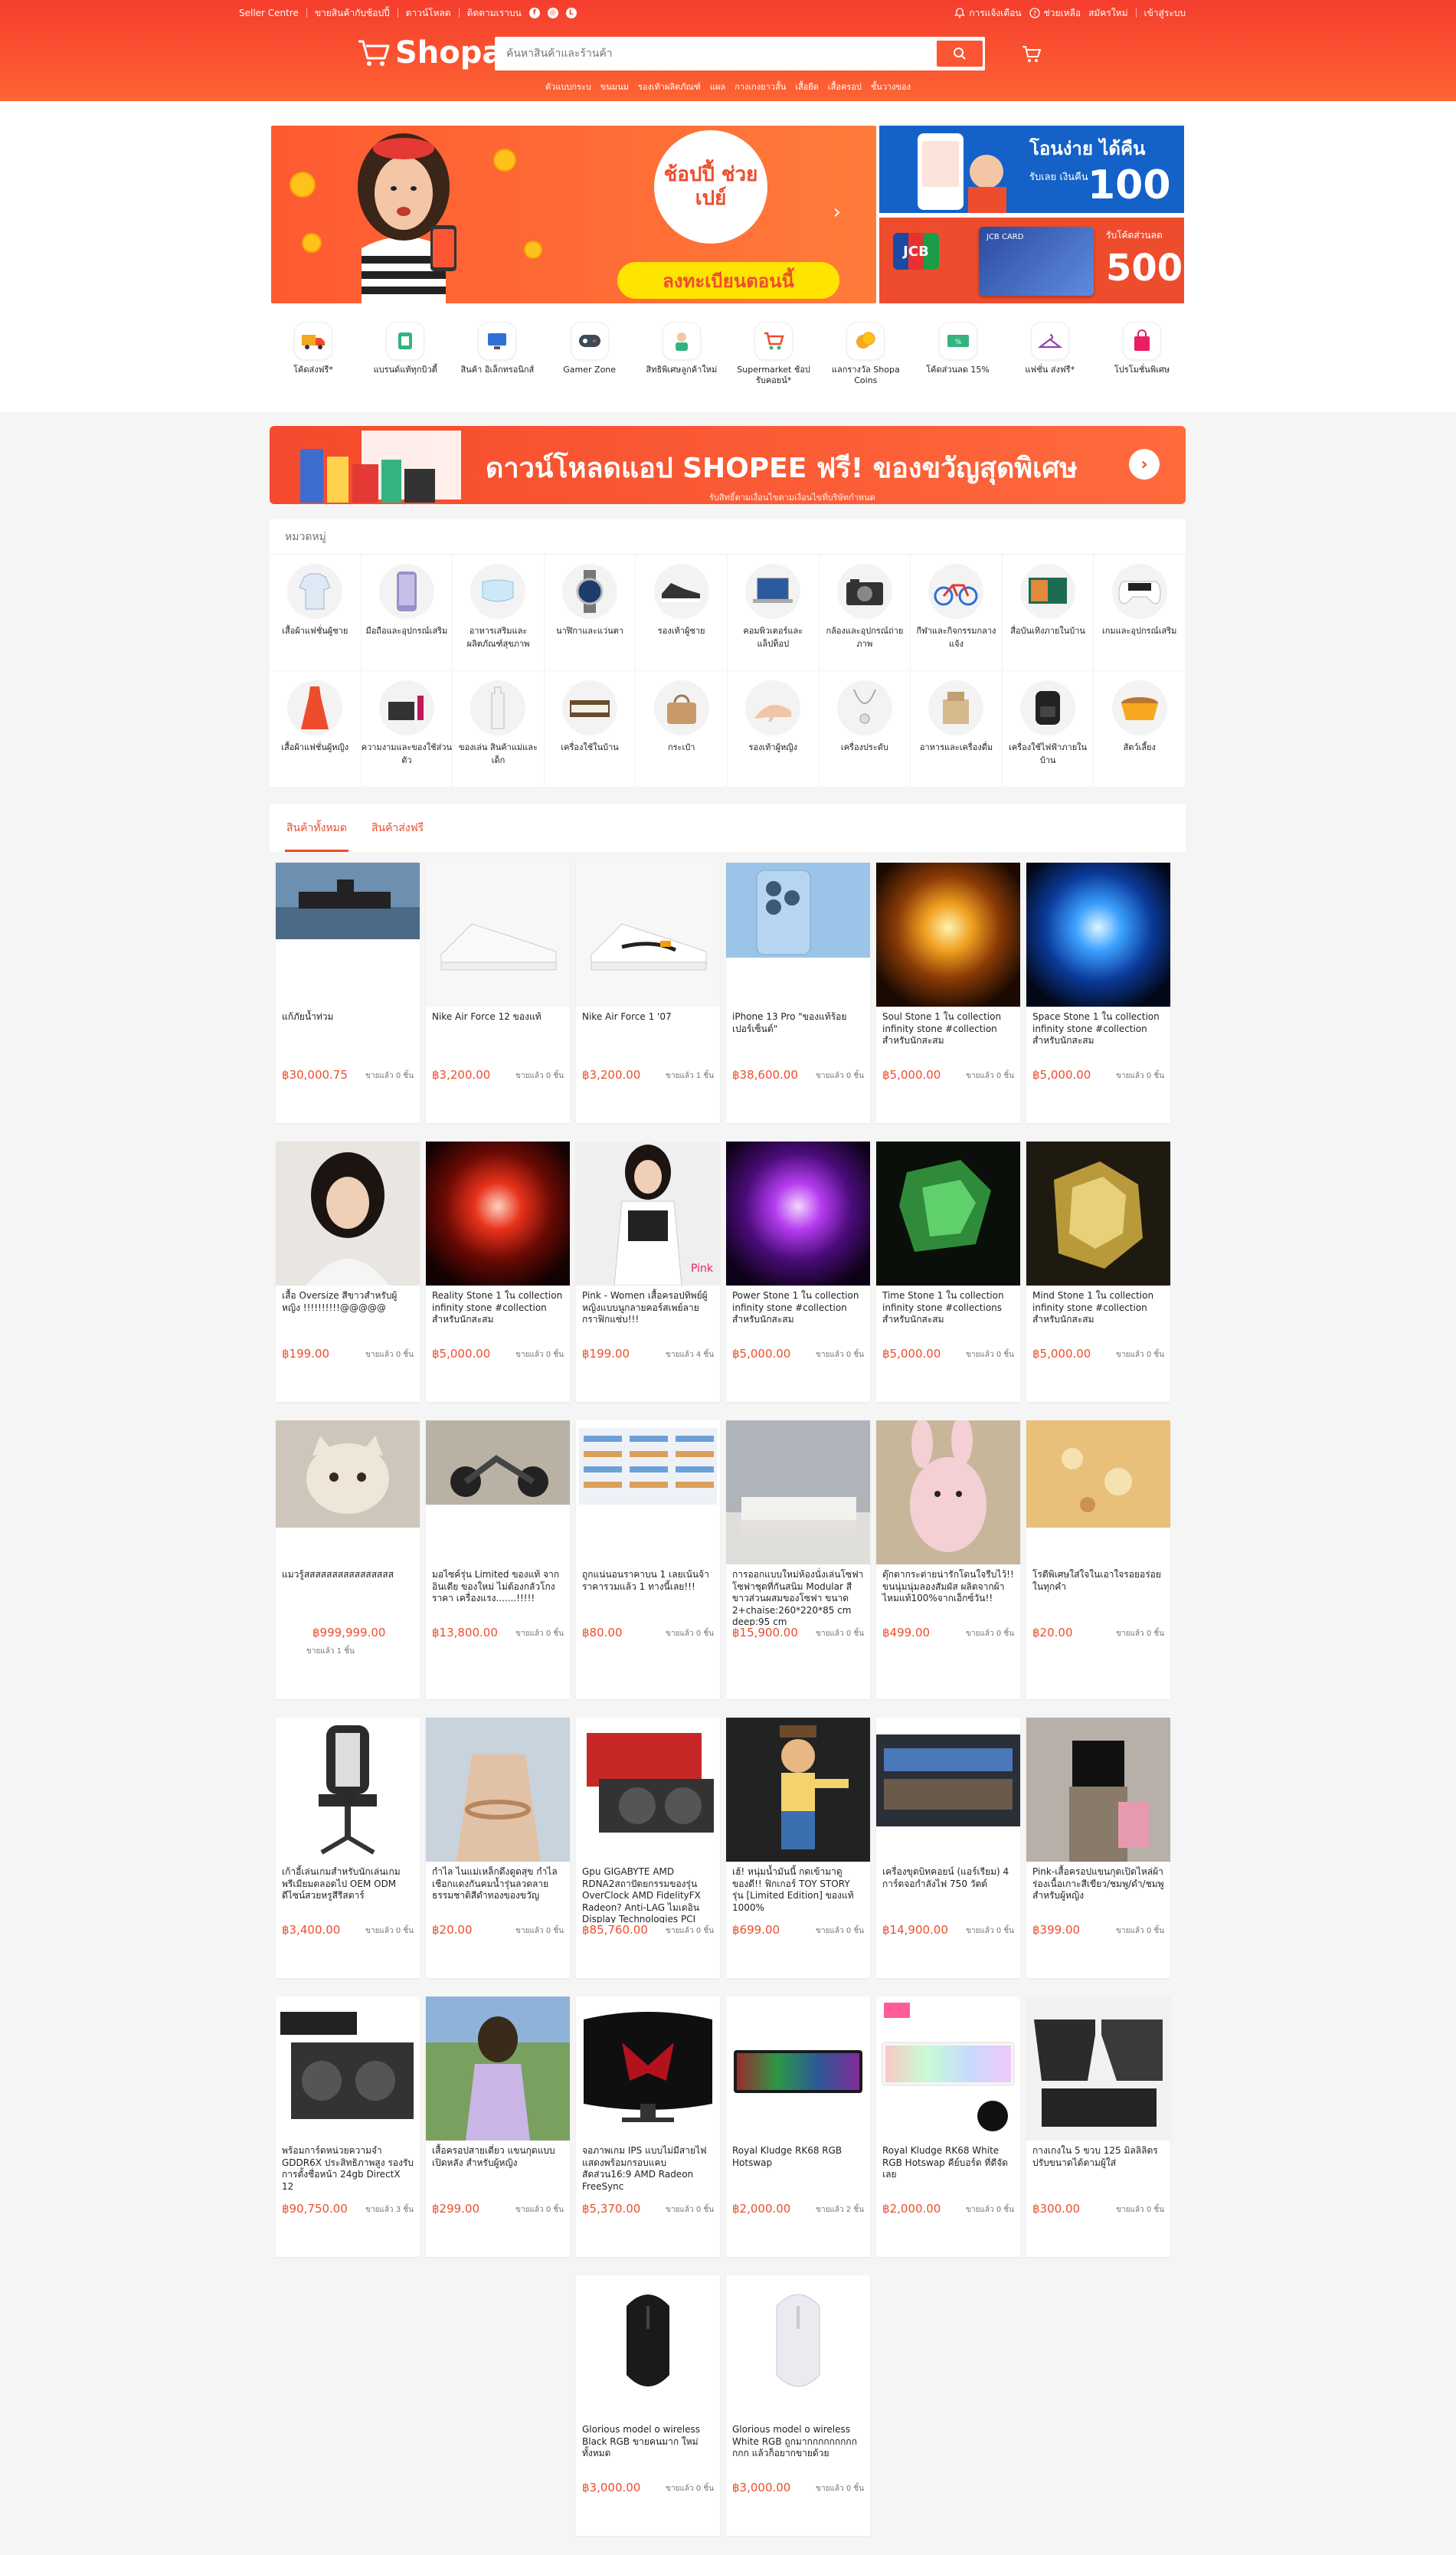  I want to click on category-item: เสื้อผ้าแฟชั่นผู้หญิง, so click(316, 729).